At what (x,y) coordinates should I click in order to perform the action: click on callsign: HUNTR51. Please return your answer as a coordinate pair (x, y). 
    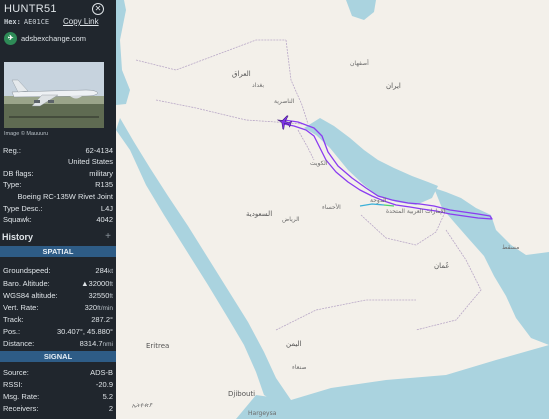
    Looking at the image, I should click on (30, 9).